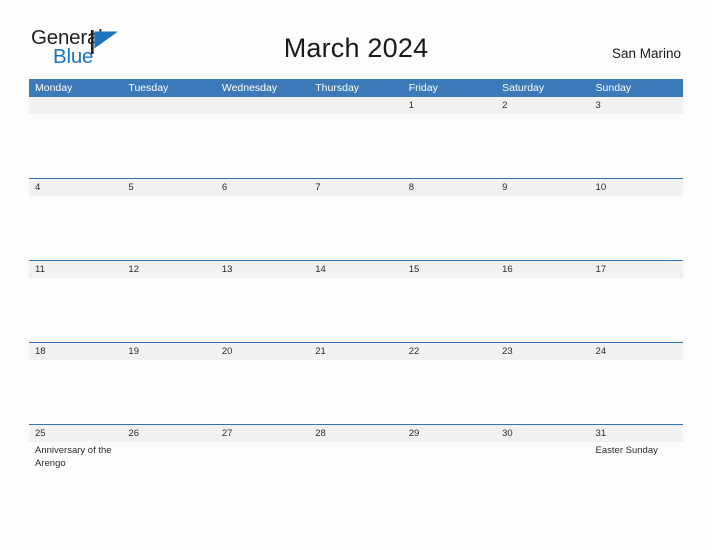 This screenshot has height=550, width=712. I want to click on day-number-27: 27, so click(262, 433).